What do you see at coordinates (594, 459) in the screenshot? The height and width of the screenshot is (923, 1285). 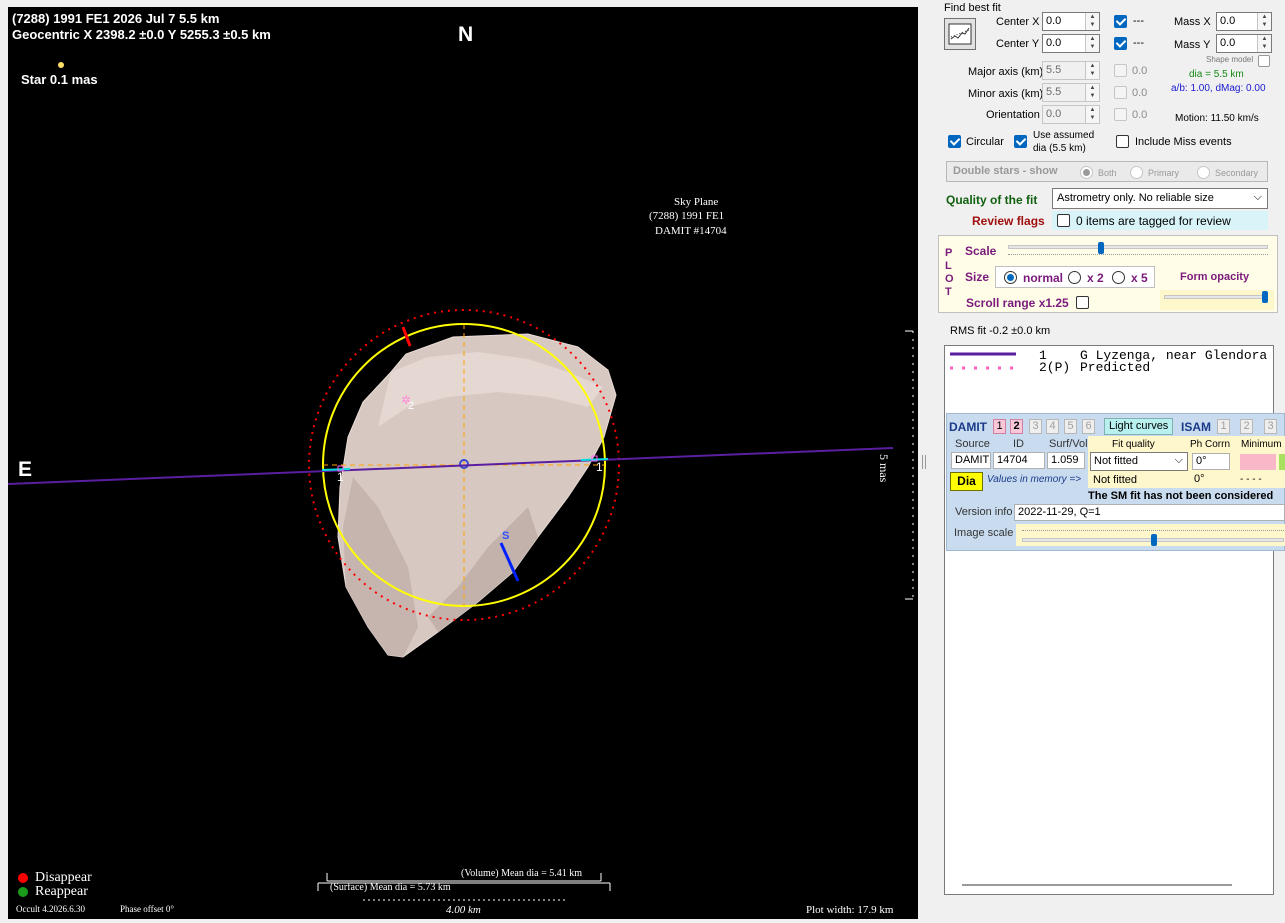 I see `reappear-marker` at bounding box center [594, 459].